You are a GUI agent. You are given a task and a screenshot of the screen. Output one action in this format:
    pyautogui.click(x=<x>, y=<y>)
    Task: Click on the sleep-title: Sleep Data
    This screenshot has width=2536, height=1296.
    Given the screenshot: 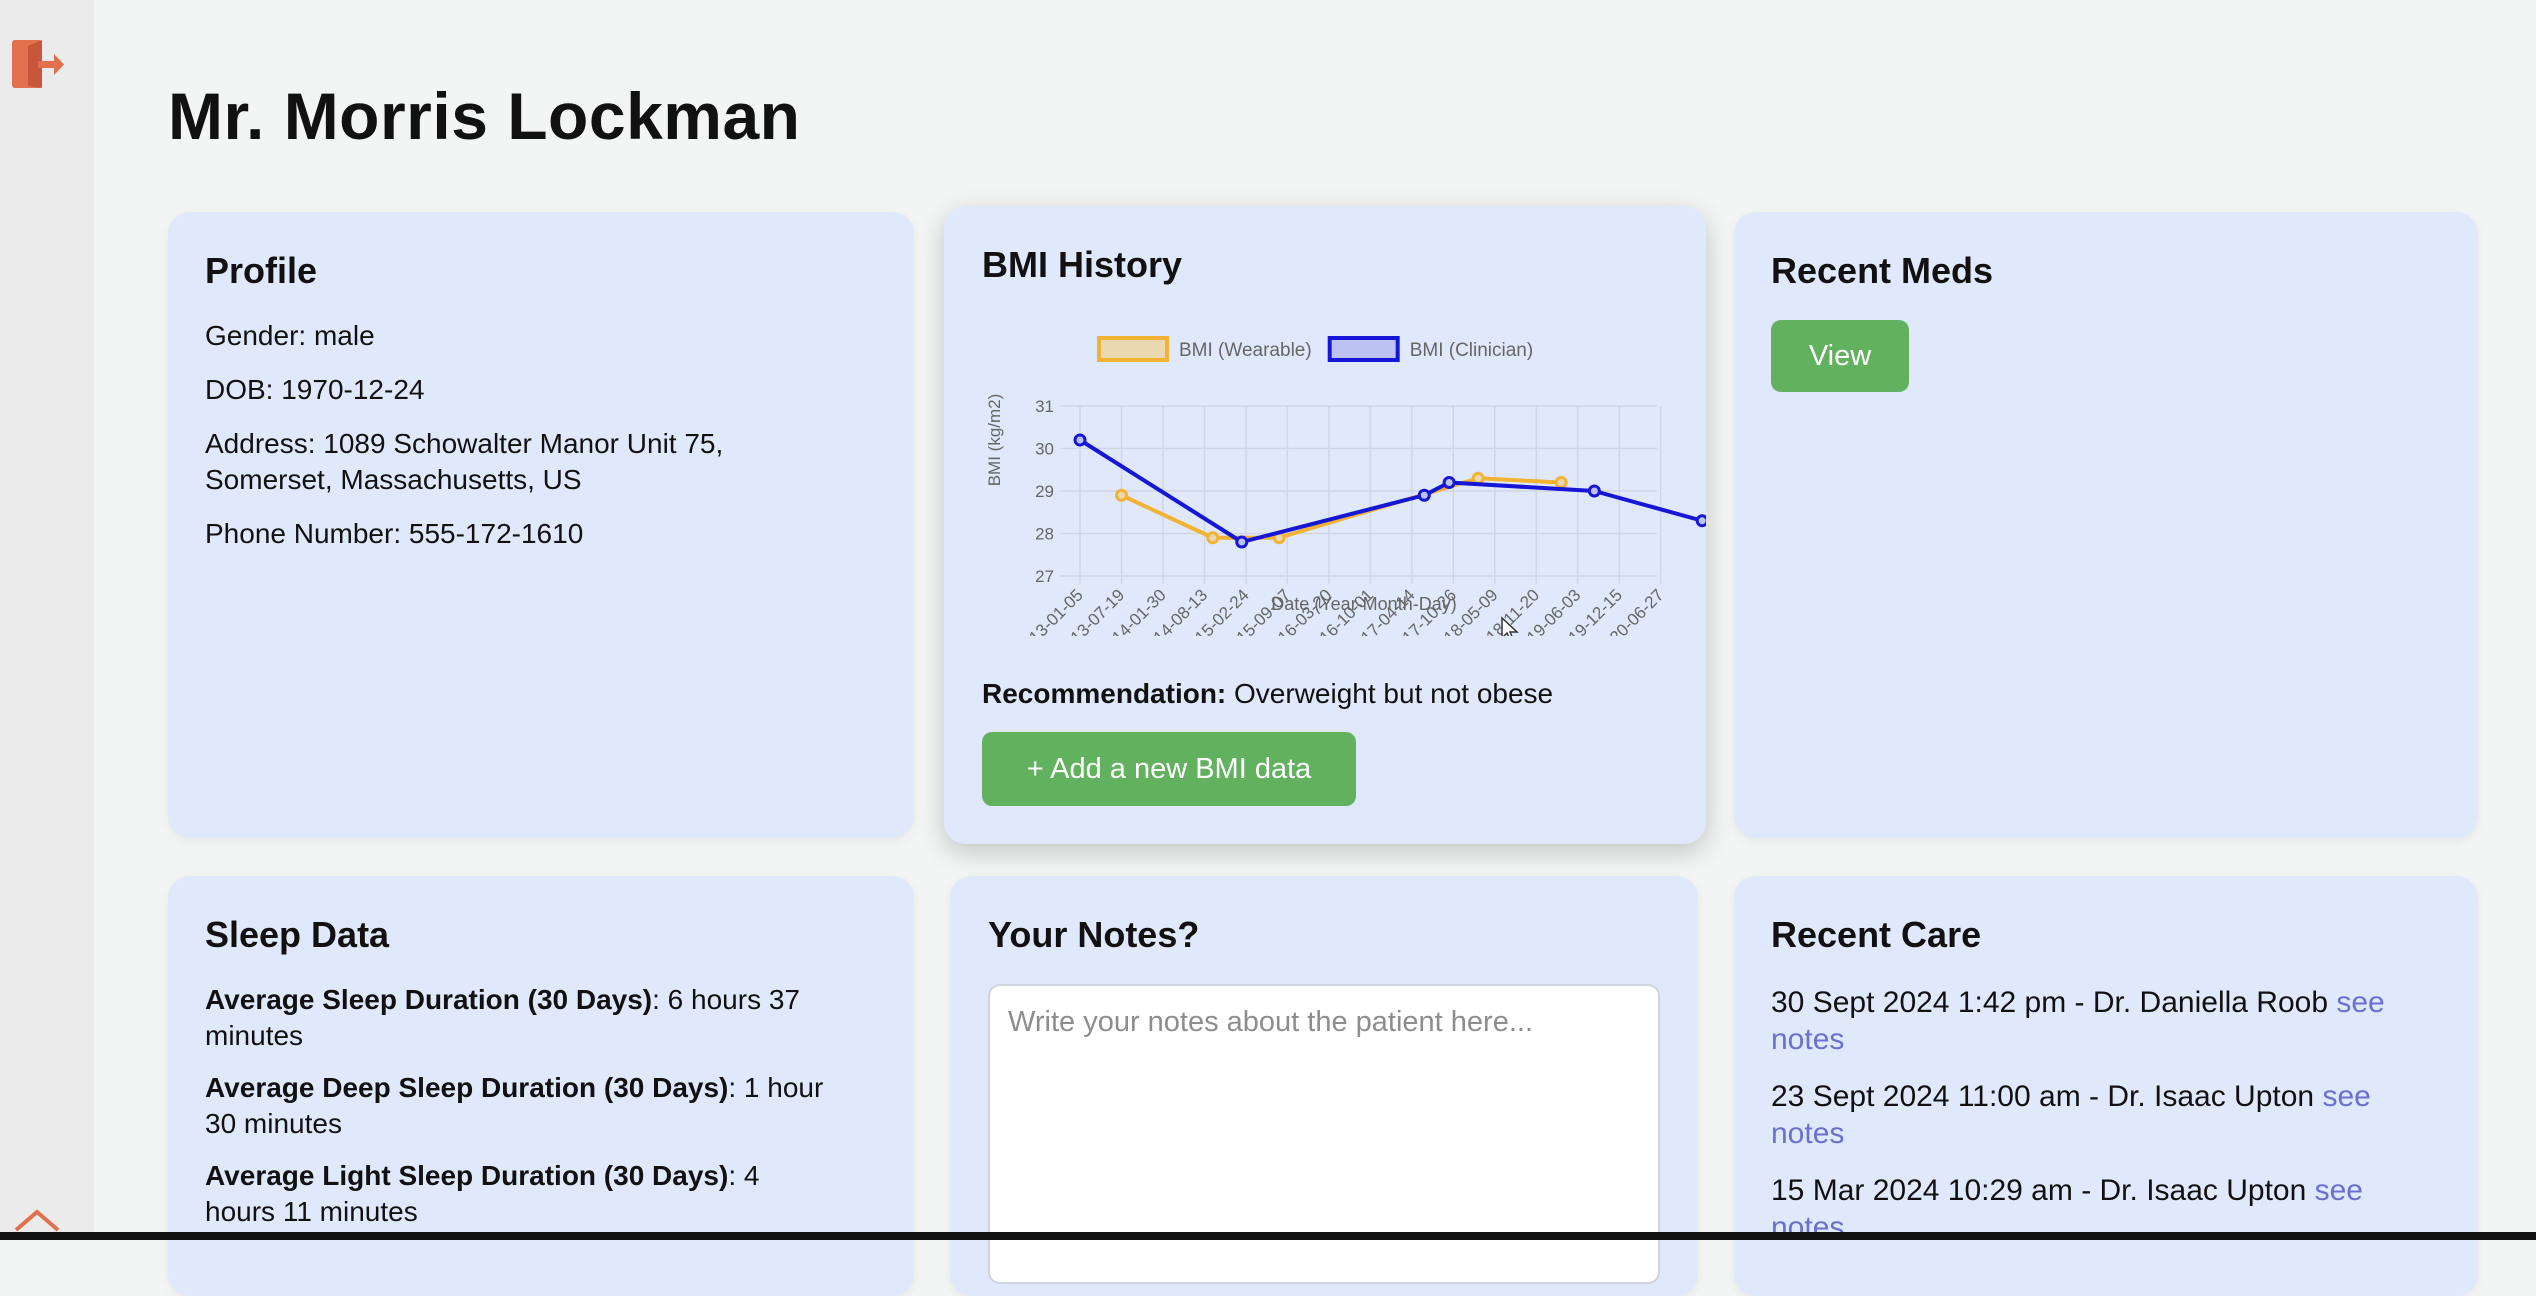 What is the action you would take?
    pyautogui.click(x=297, y=934)
    